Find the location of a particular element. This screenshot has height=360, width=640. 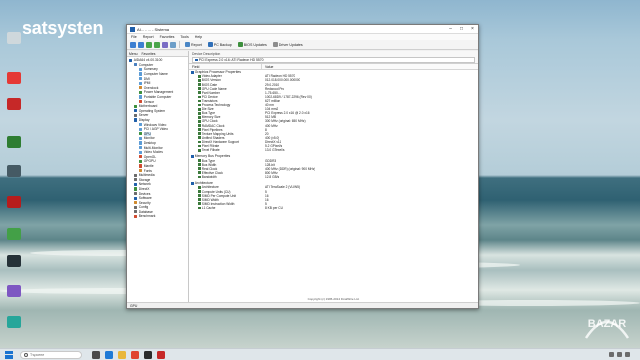

menu-report: Report is located at coordinates (148, 37).